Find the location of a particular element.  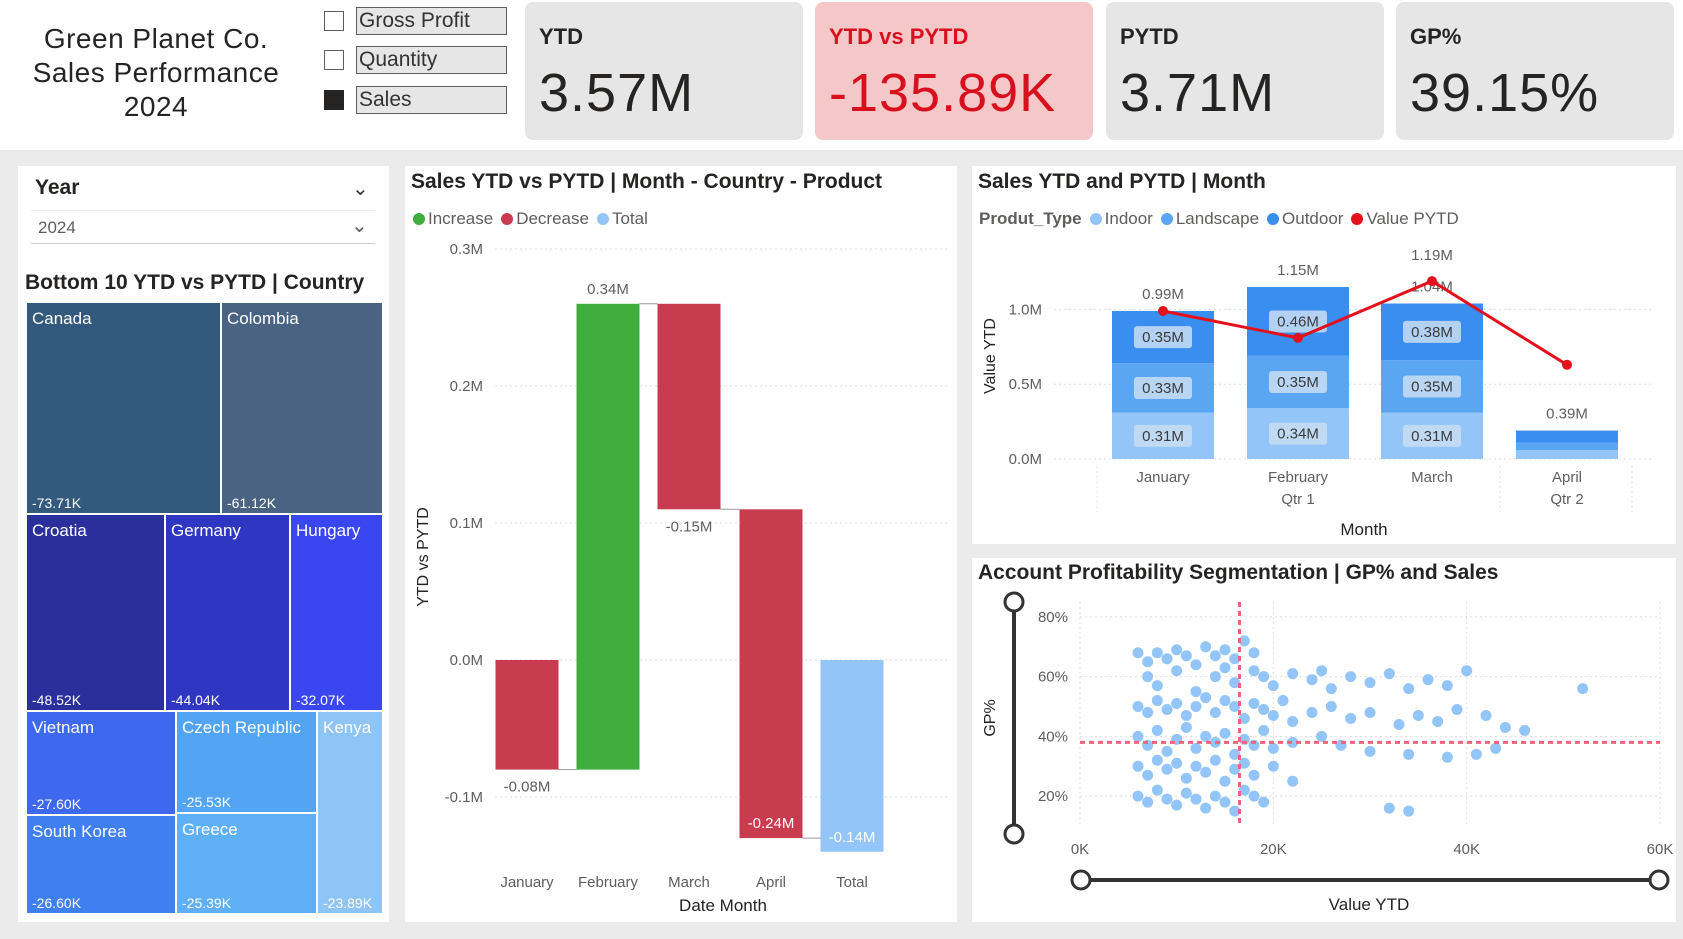

stacked-bar-segment is located at coordinates (1567, 436).